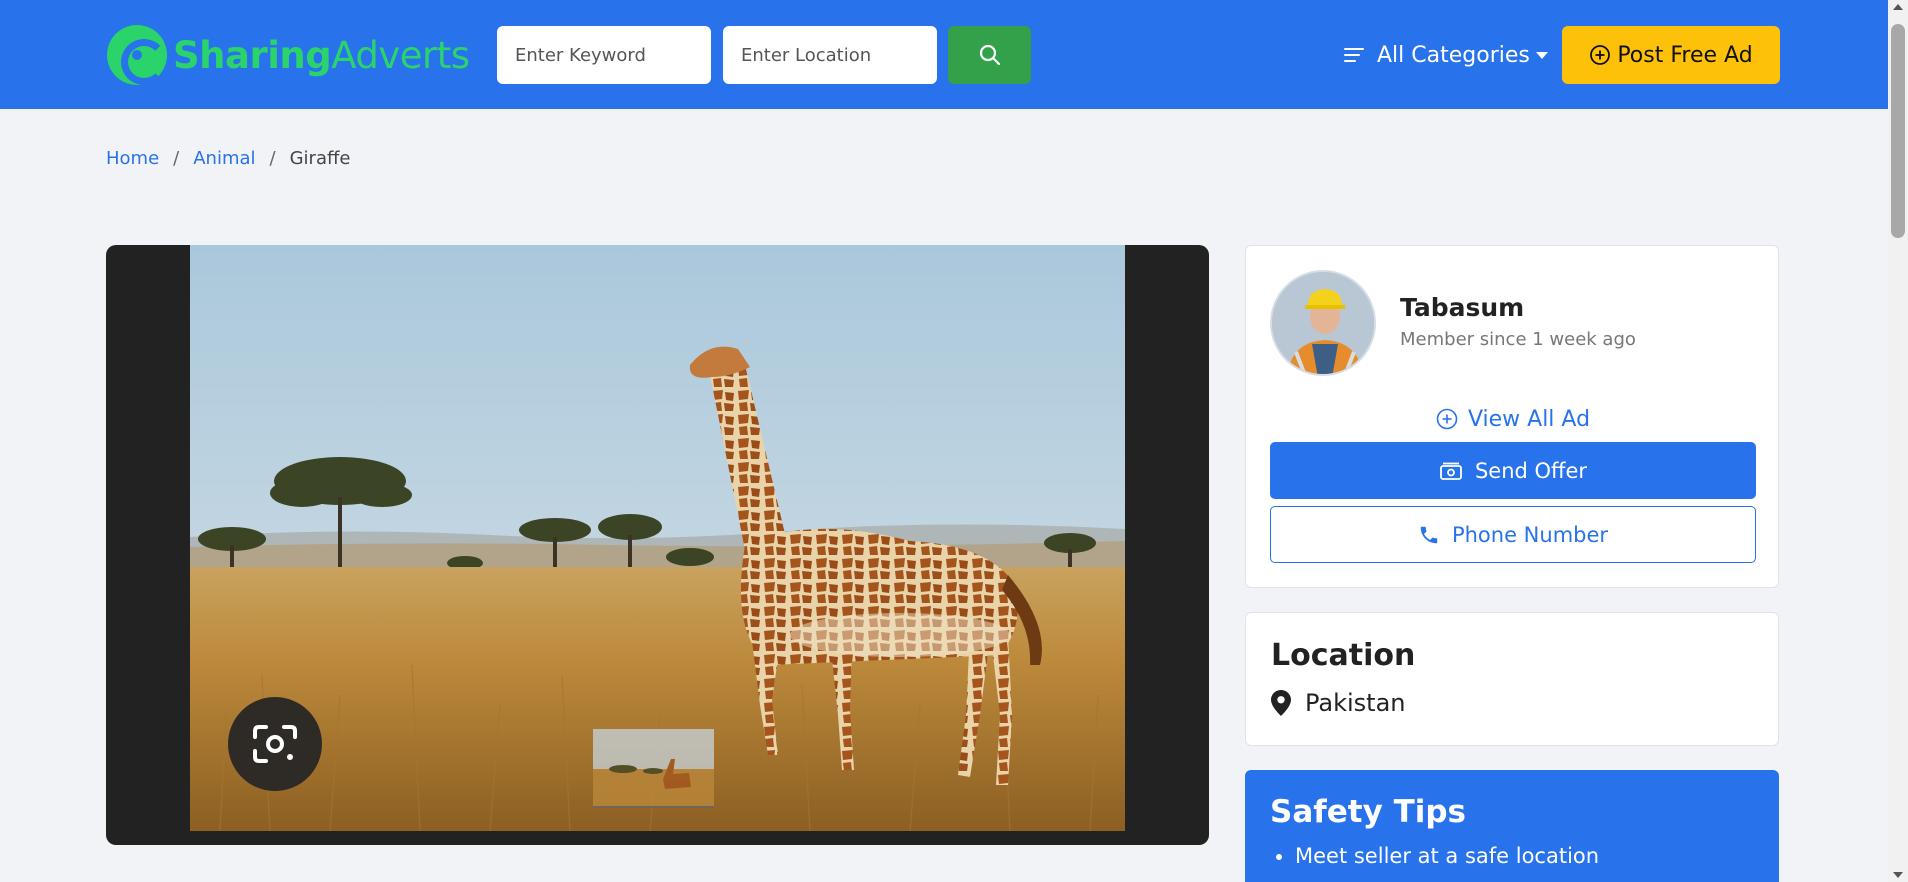 The width and height of the screenshot is (1908, 882). What do you see at coordinates (1898, 7) in the screenshot?
I see `scroll-up-arrow-icon` at bounding box center [1898, 7].